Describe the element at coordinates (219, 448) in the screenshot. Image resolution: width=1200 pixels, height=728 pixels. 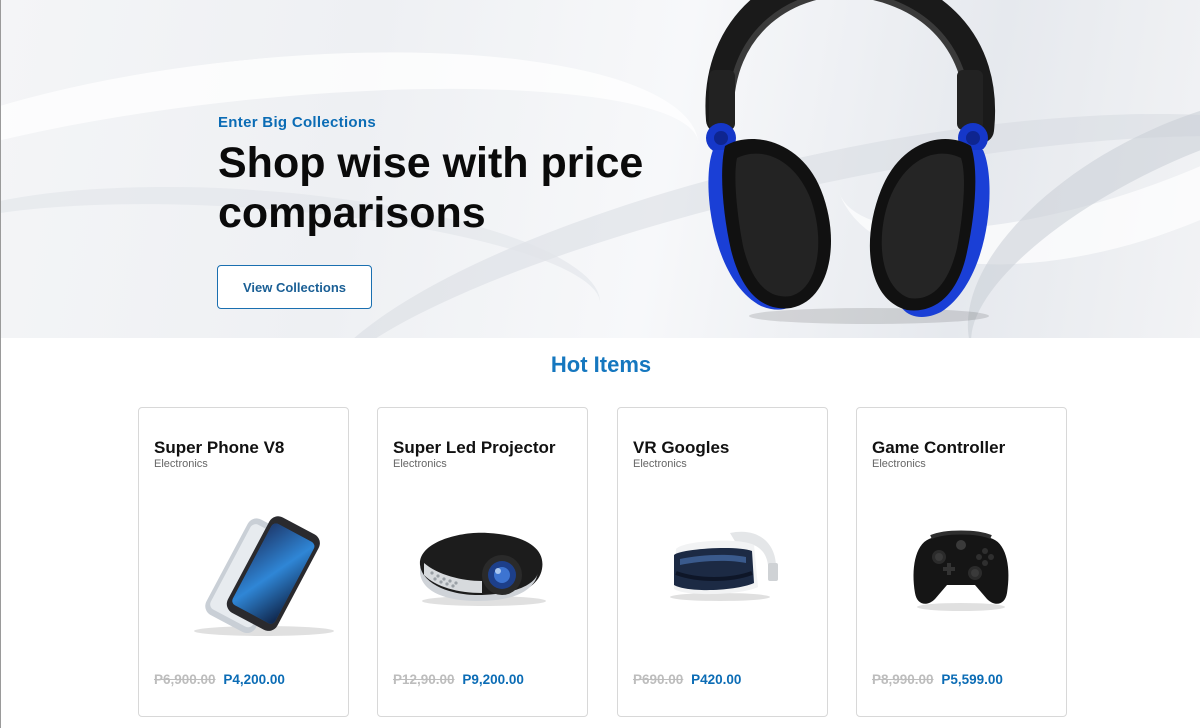
I see `product-name: Super Phone V8` at that location.